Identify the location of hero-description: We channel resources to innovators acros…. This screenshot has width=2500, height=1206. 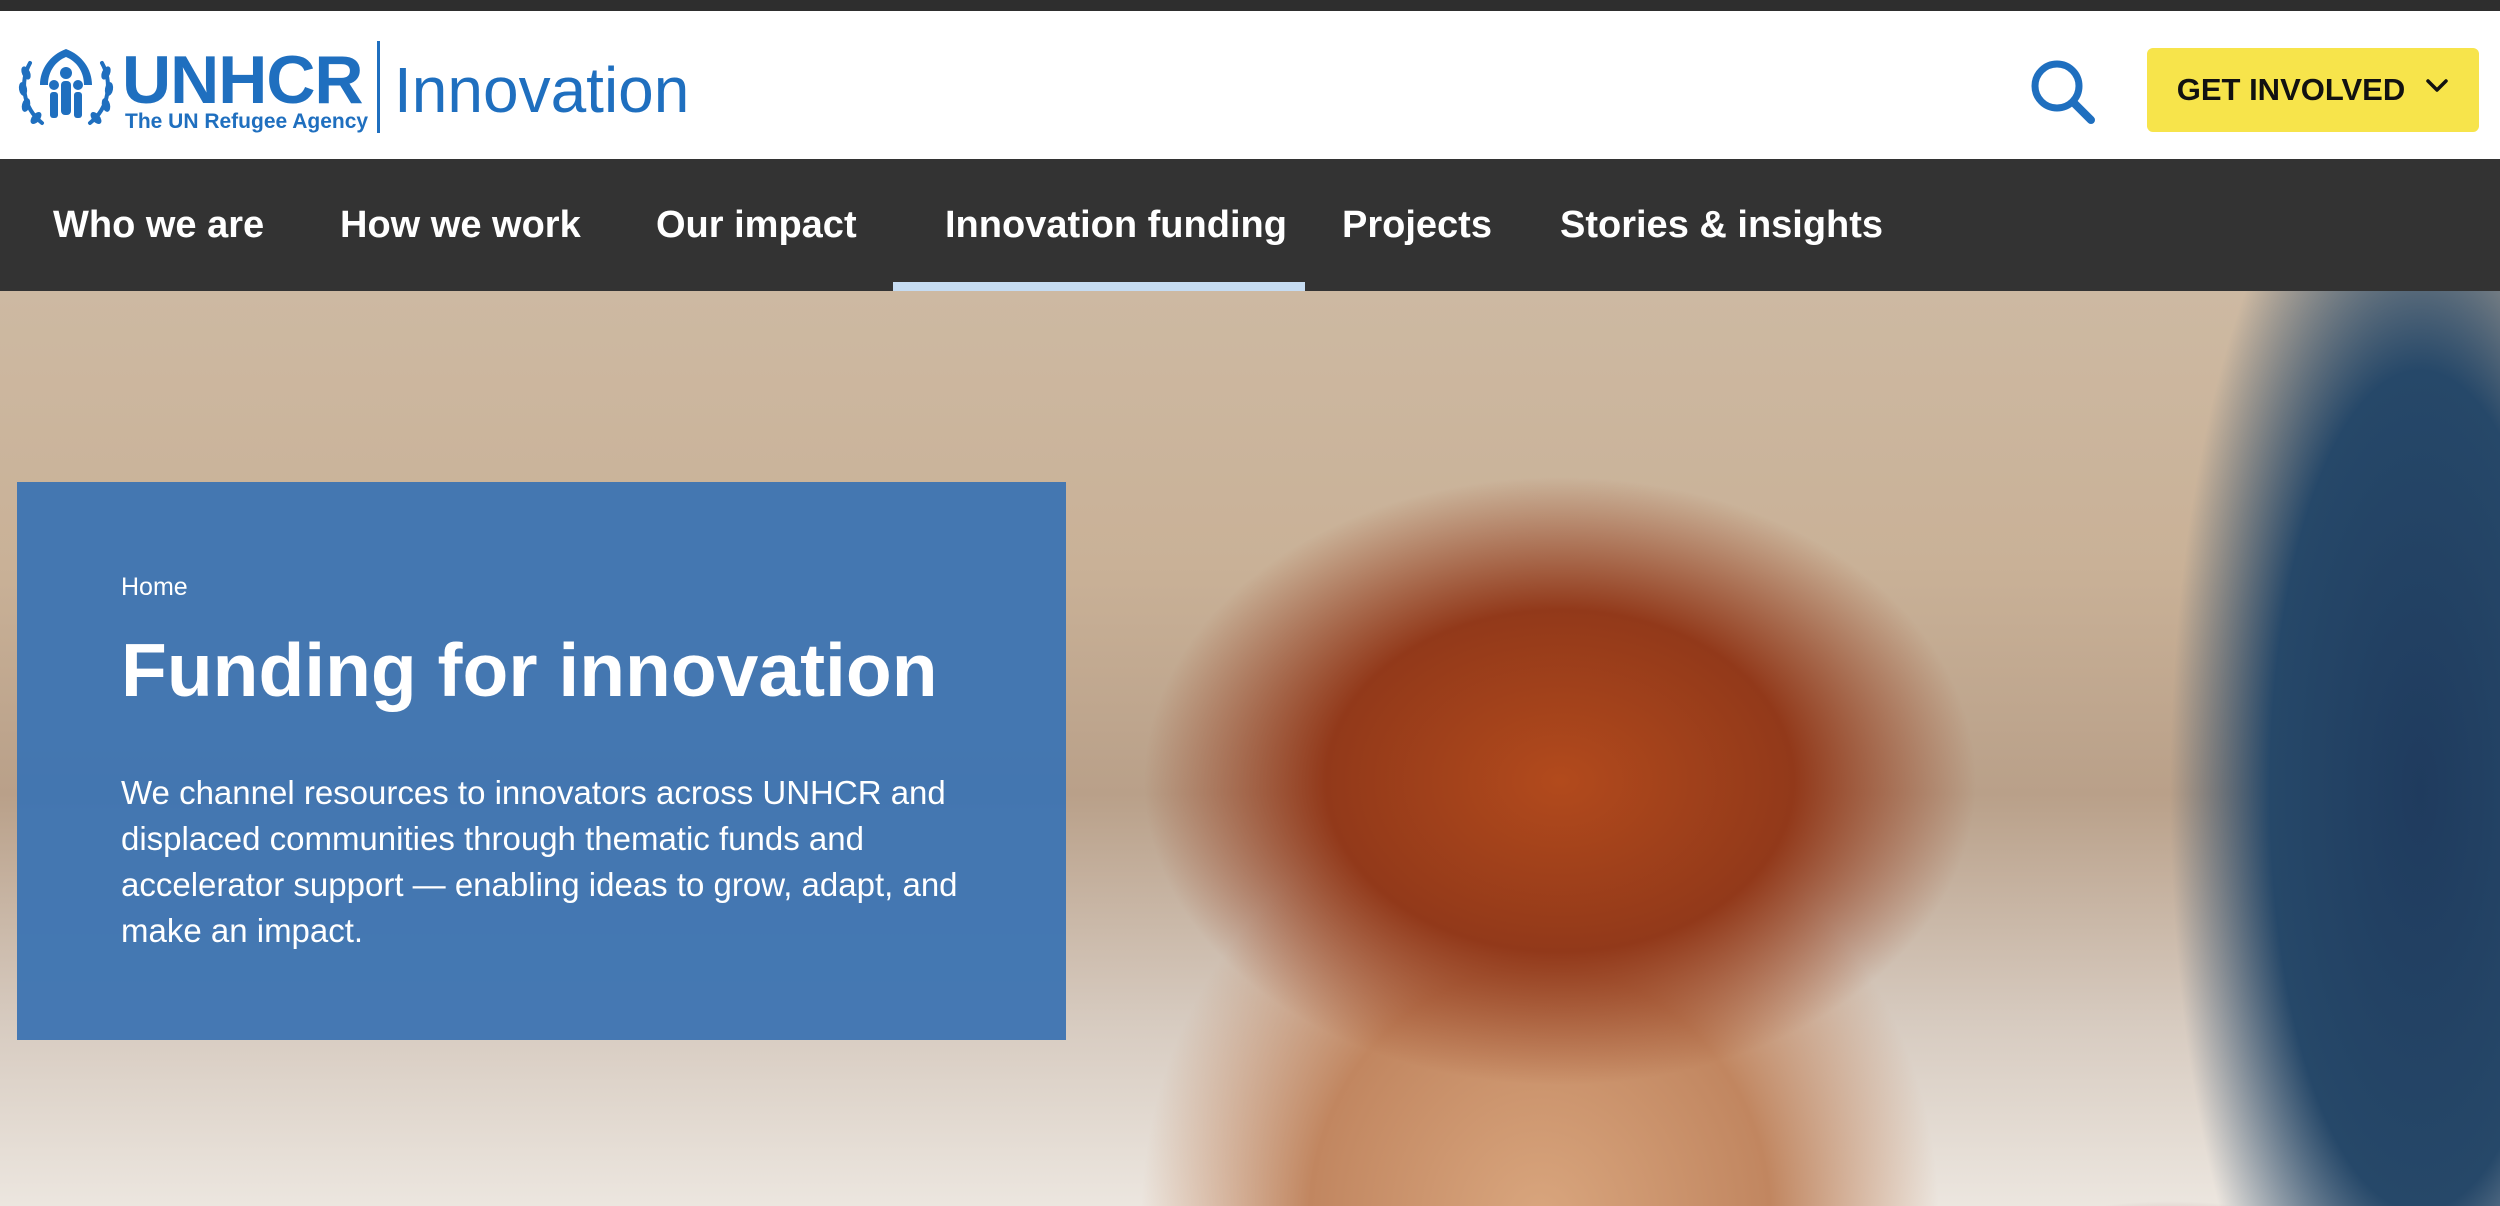
(539, 861).